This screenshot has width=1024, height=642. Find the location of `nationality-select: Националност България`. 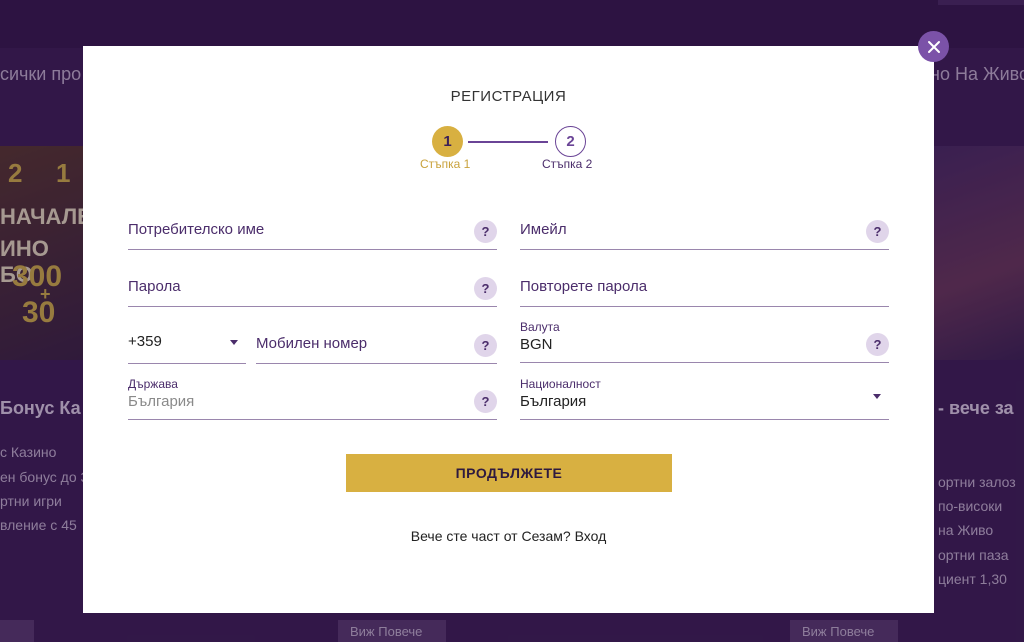

nationality-select: Националност България is located at coordinates (704, 398).